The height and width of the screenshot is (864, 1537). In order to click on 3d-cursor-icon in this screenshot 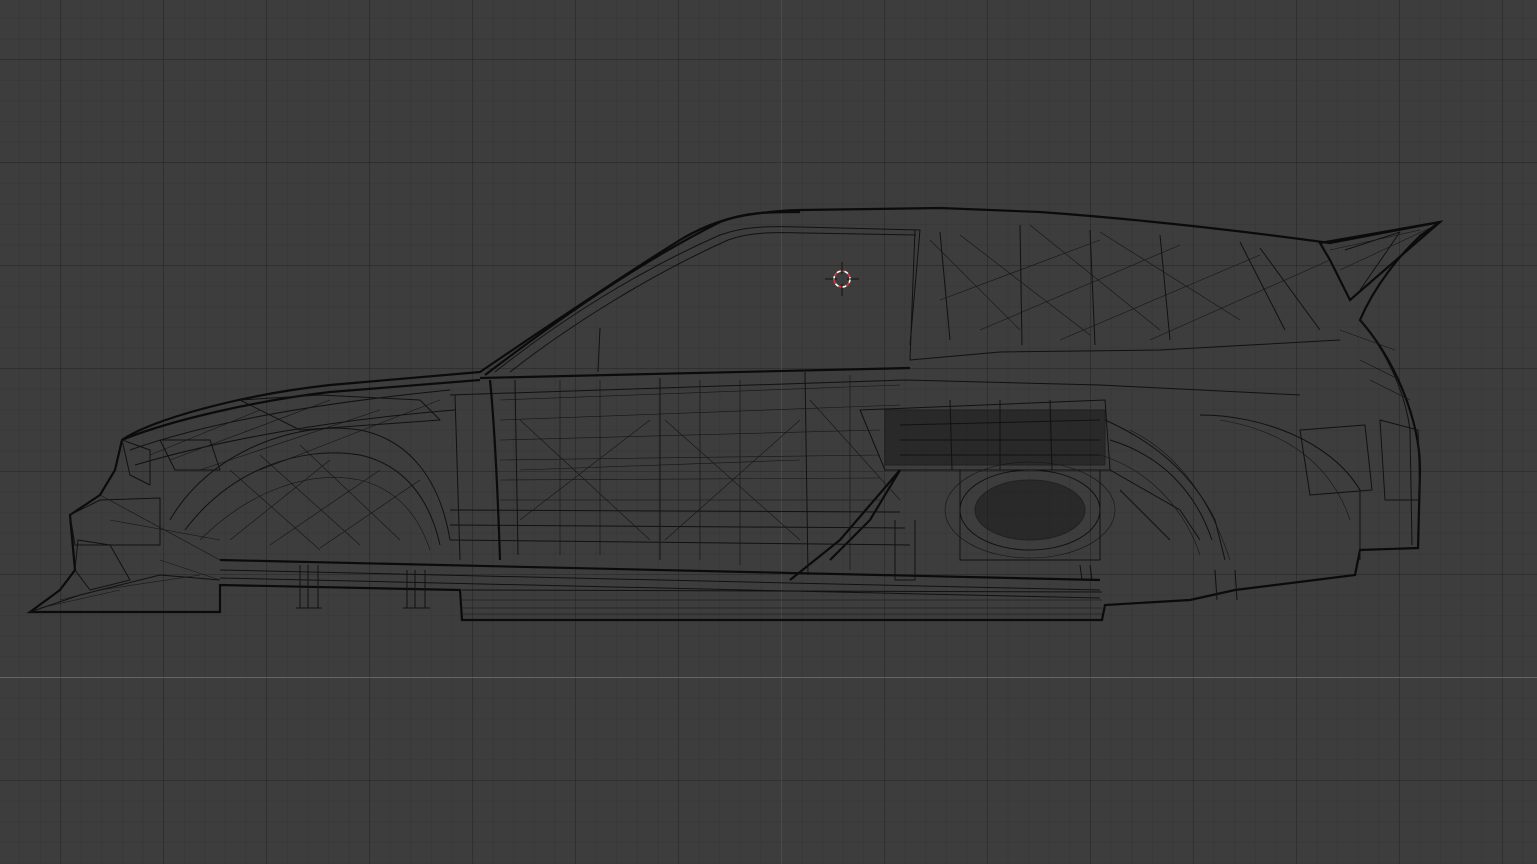, I will do `click(842, 279)`.